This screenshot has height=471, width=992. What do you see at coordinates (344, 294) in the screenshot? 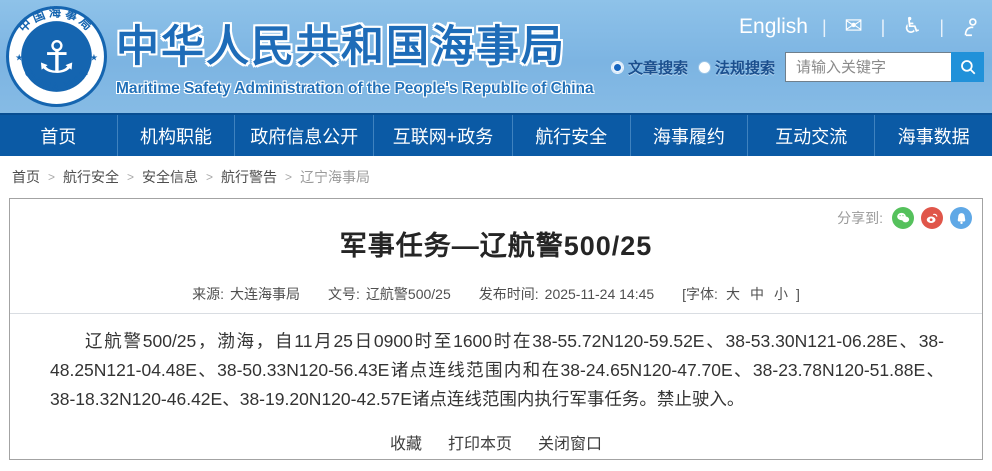
I see `doc-number-label: 文号:` at bounding box center [344, 294].